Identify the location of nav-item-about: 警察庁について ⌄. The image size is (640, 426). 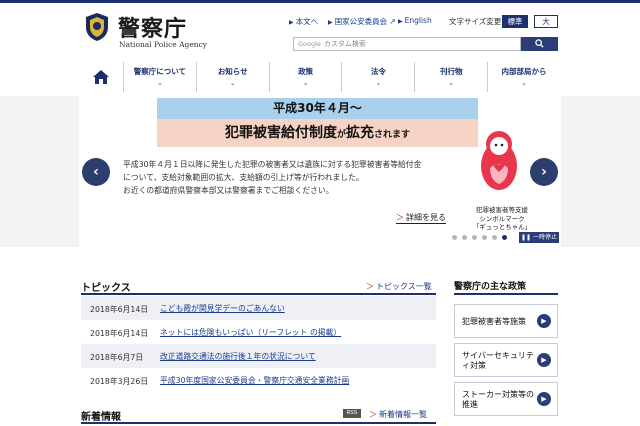
(159, 77).